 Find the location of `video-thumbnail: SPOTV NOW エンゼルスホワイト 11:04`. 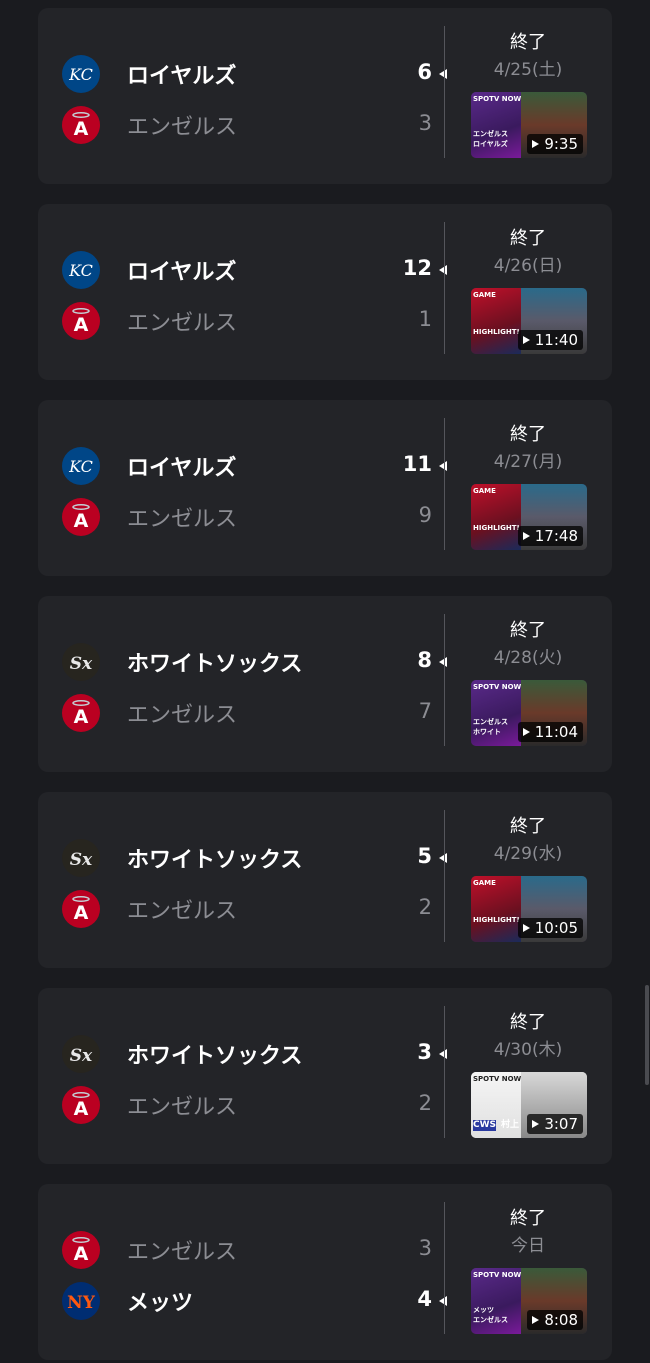

video-thumbnail: SPOTV NOW エンゼルスホワイト 11:04 is located at coordinates (529, 713).